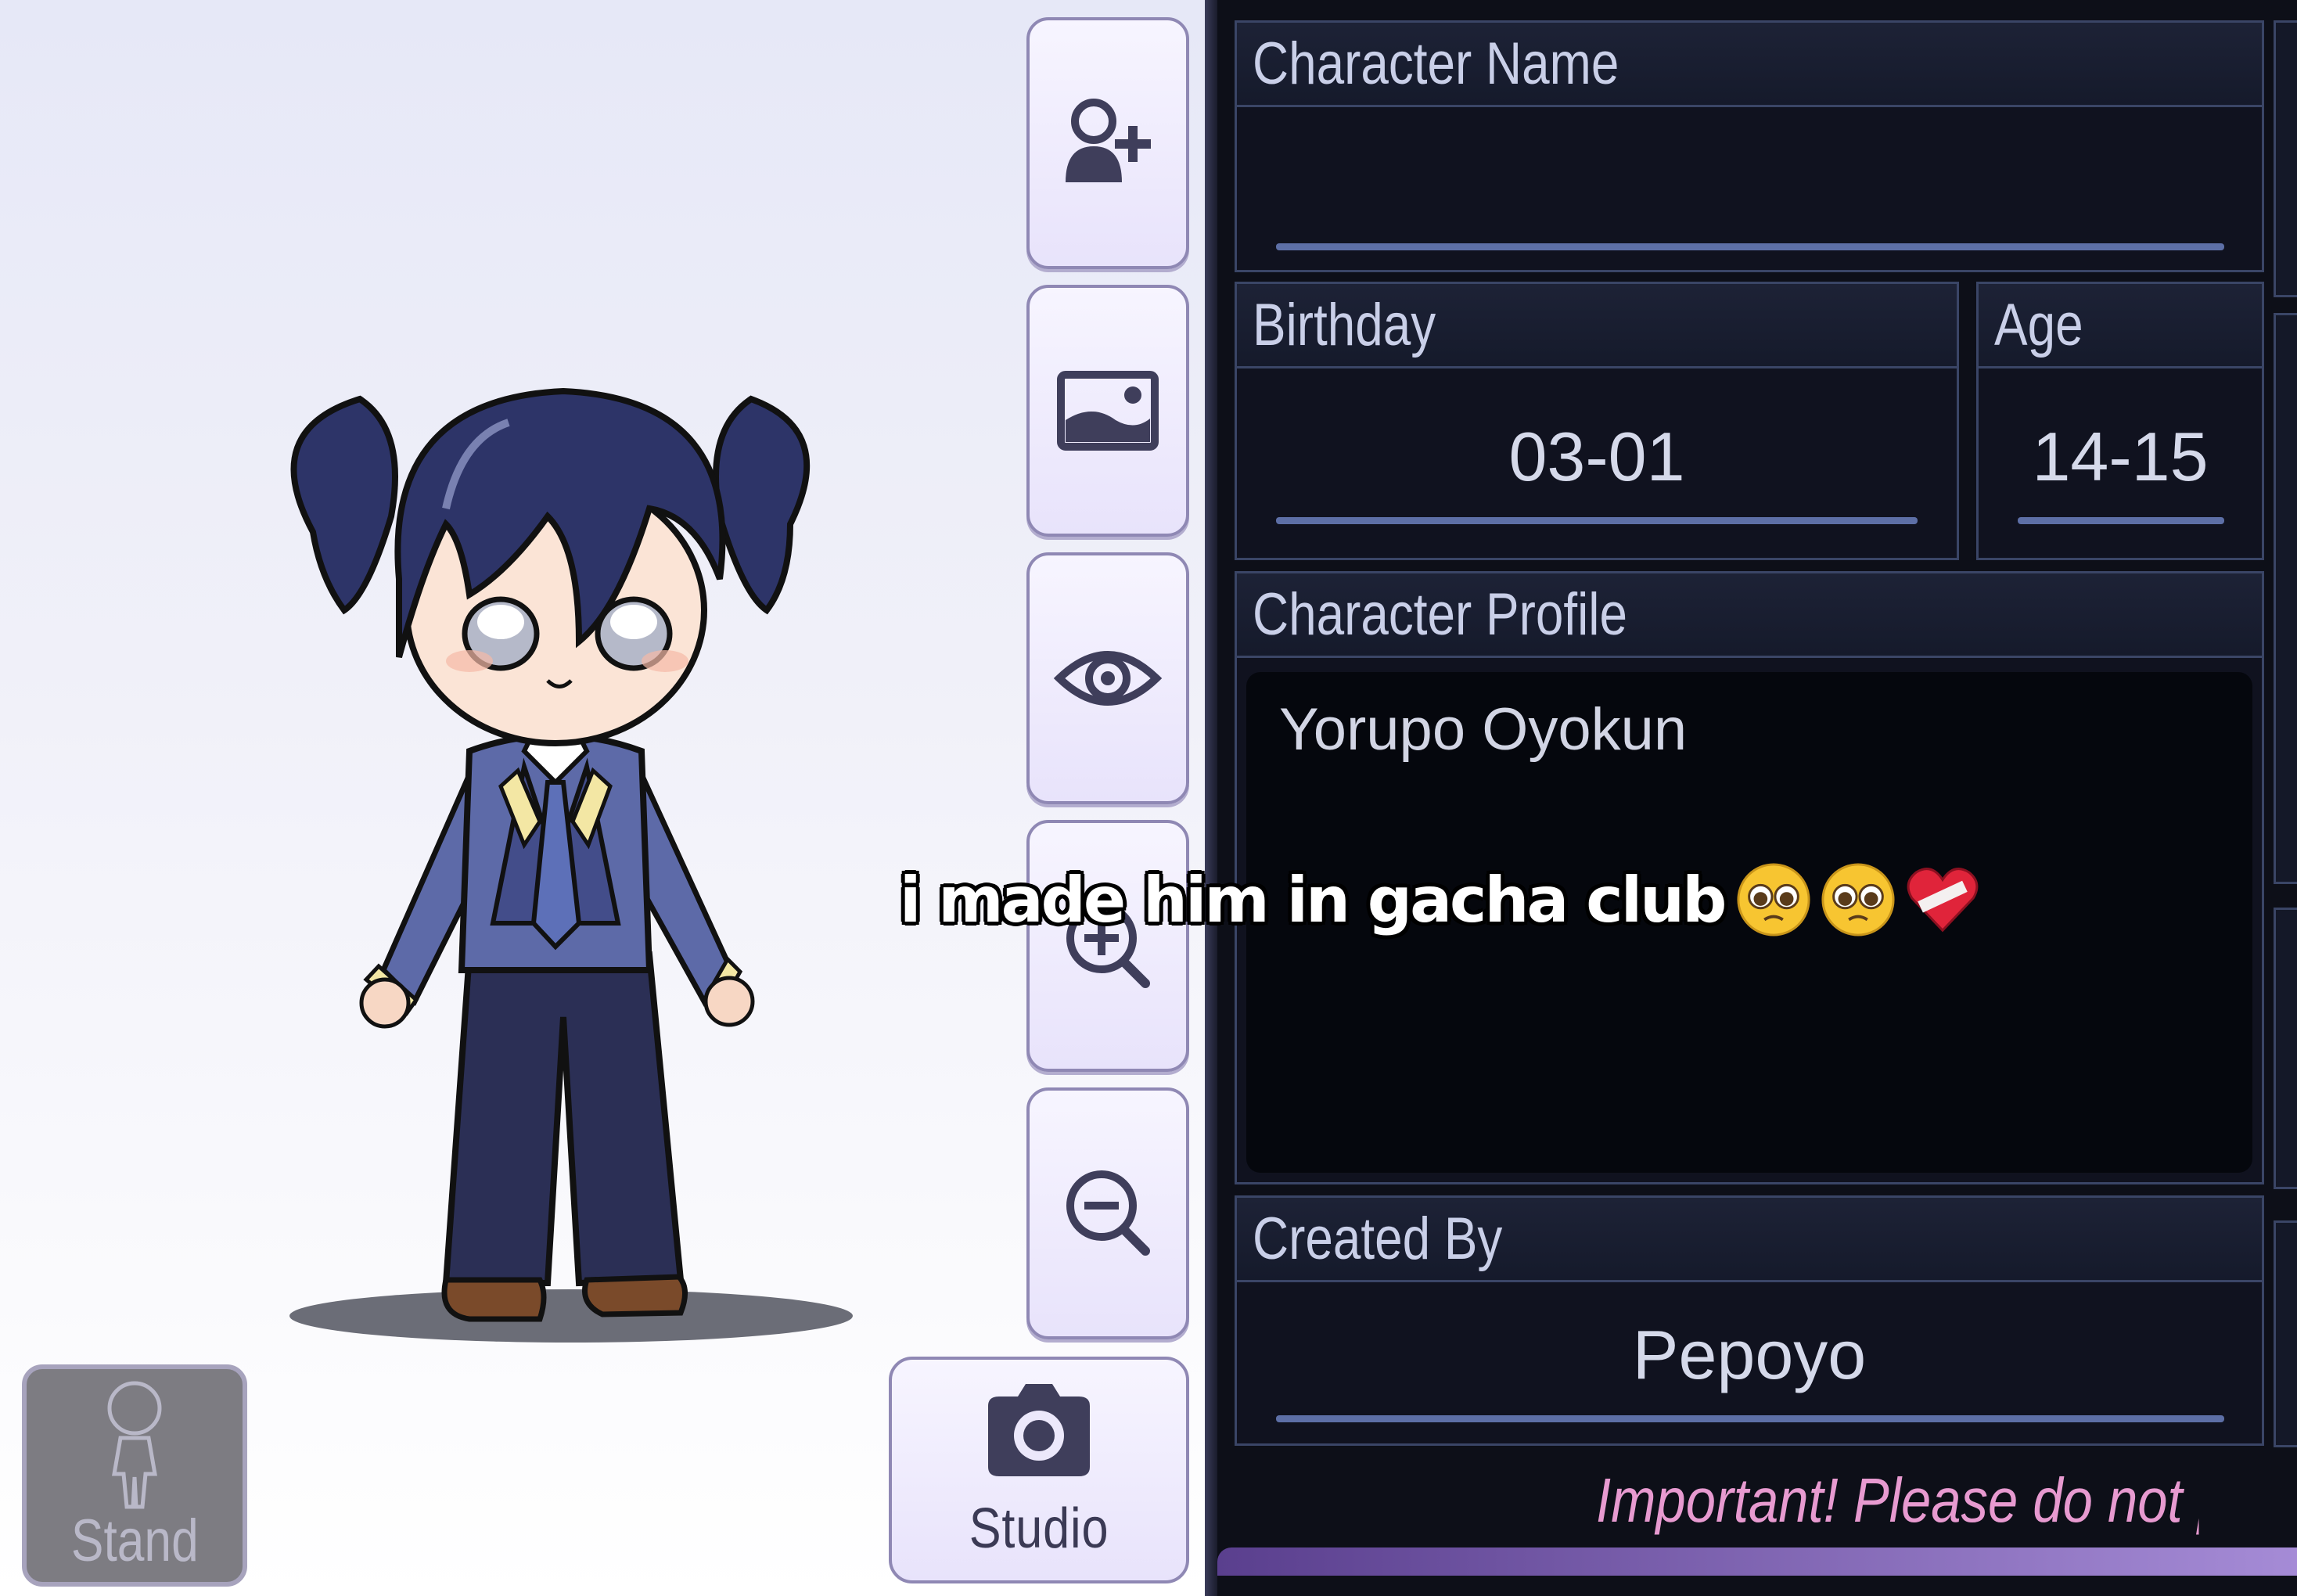 This screenshot has width=2297, height=1596. Describe the element at coordinates (1039, 1528) in the screenshot. I see `studio-label: Studio` at that location.